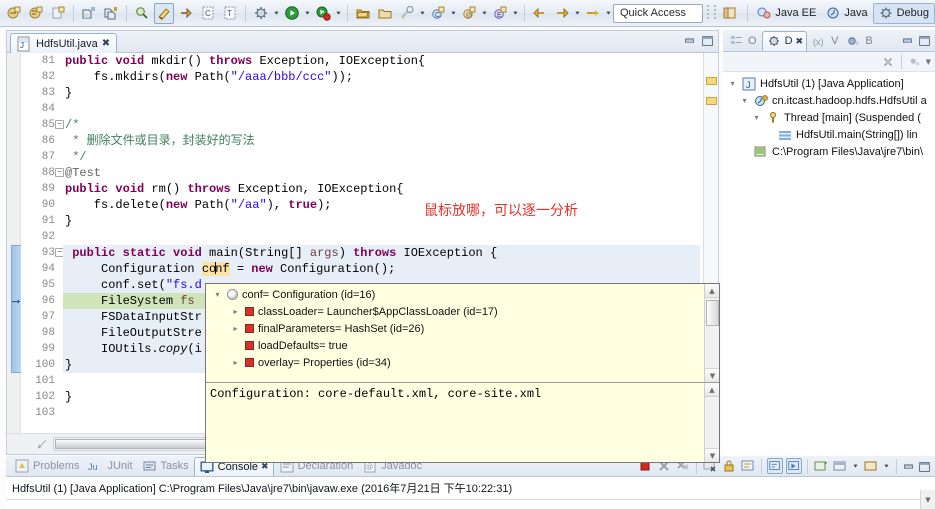 This screenshot has width=935, height=509. What do you see at coordinates (730, 13) in the screenshot?
I see `open-perspective-button` at bounding box center [730, 13].